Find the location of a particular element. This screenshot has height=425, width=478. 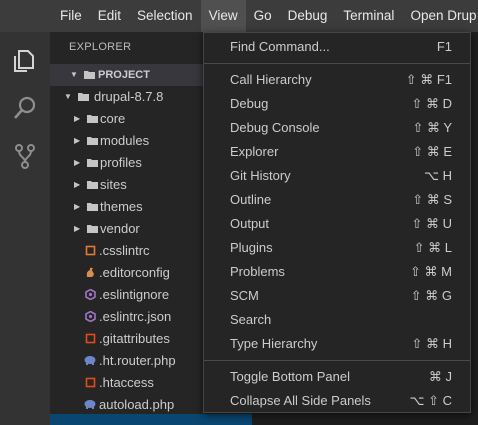

file-label: .editorconfig is located at coordinates (134, 272).